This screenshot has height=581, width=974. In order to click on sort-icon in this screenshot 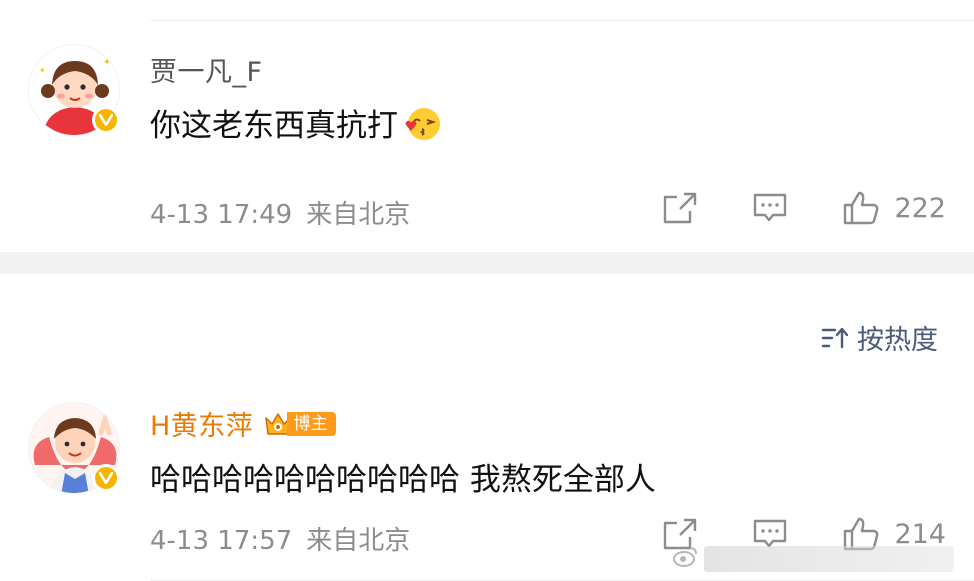, I will do `click(835, 337)`.